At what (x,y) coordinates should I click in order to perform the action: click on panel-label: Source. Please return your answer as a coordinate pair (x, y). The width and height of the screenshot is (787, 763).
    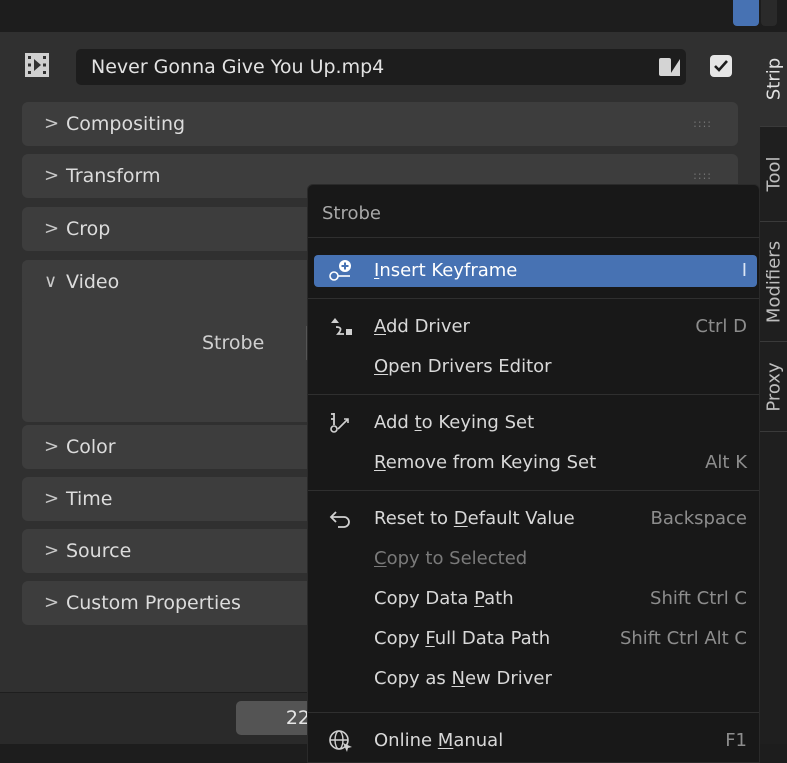
    Looking at the image, I should click on (99, 551).